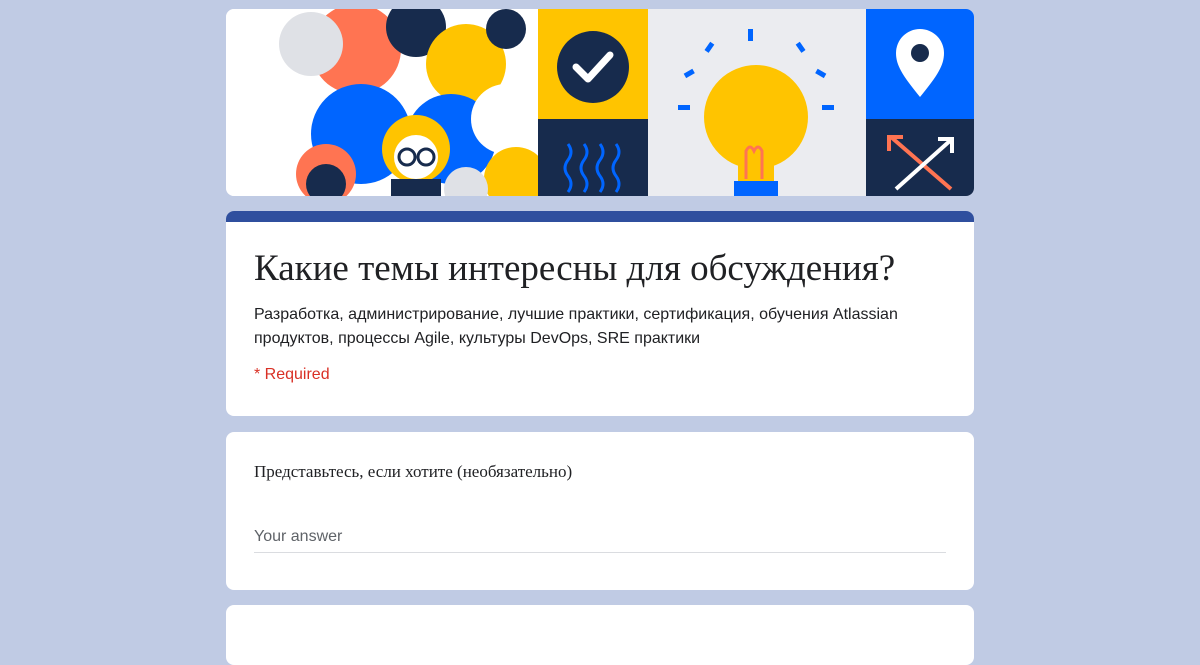 Image resolution: width=1200 pixels, height=665 pixels. Describe the element at coordinates (920, 157) in the screenshot. I see `arrows-icon` at that location.